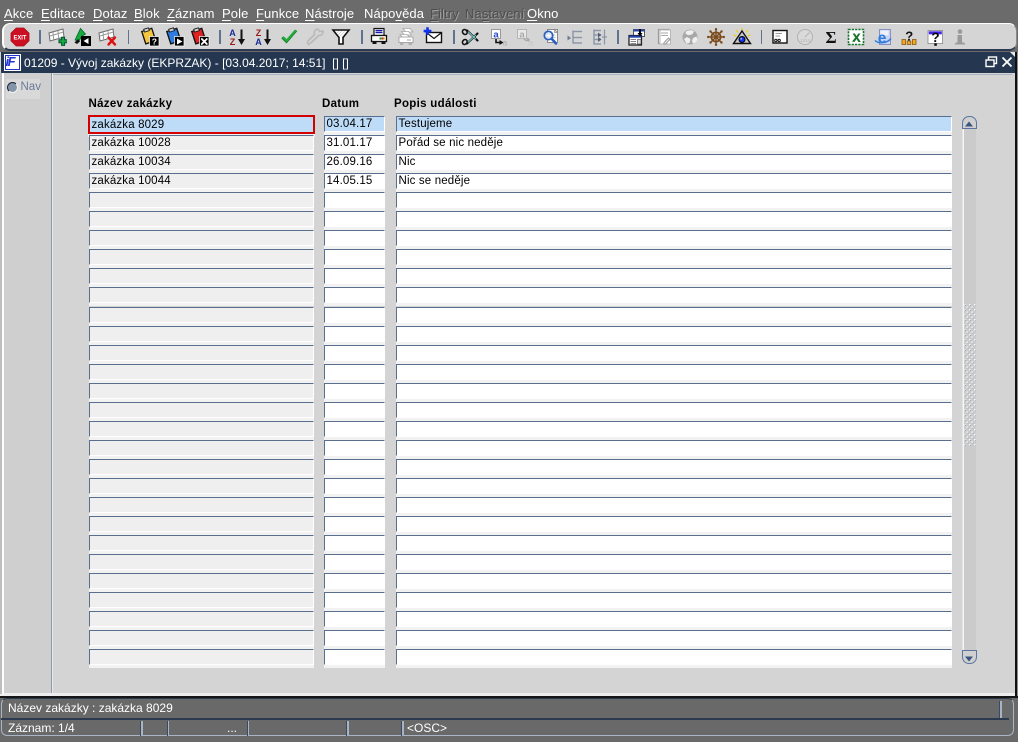 This screenshot has width=1018, height=742. What do you see at coordinates (258, 42) in the screenshot?
I see `svg-text: A` at bounding box center [258, 42].